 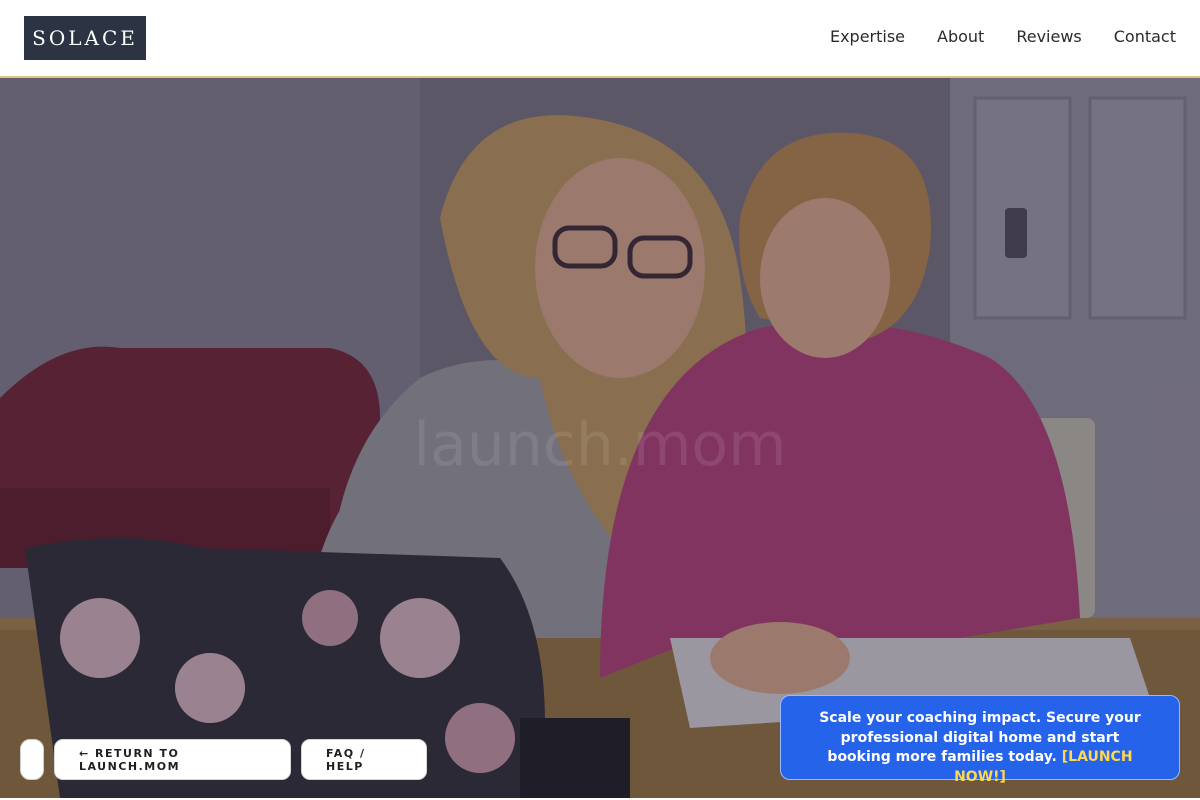 What do you see at coordinates (85, 38) in the screenshot?
I see `site-logo: SOLACE` at bounding box center [85, 38].